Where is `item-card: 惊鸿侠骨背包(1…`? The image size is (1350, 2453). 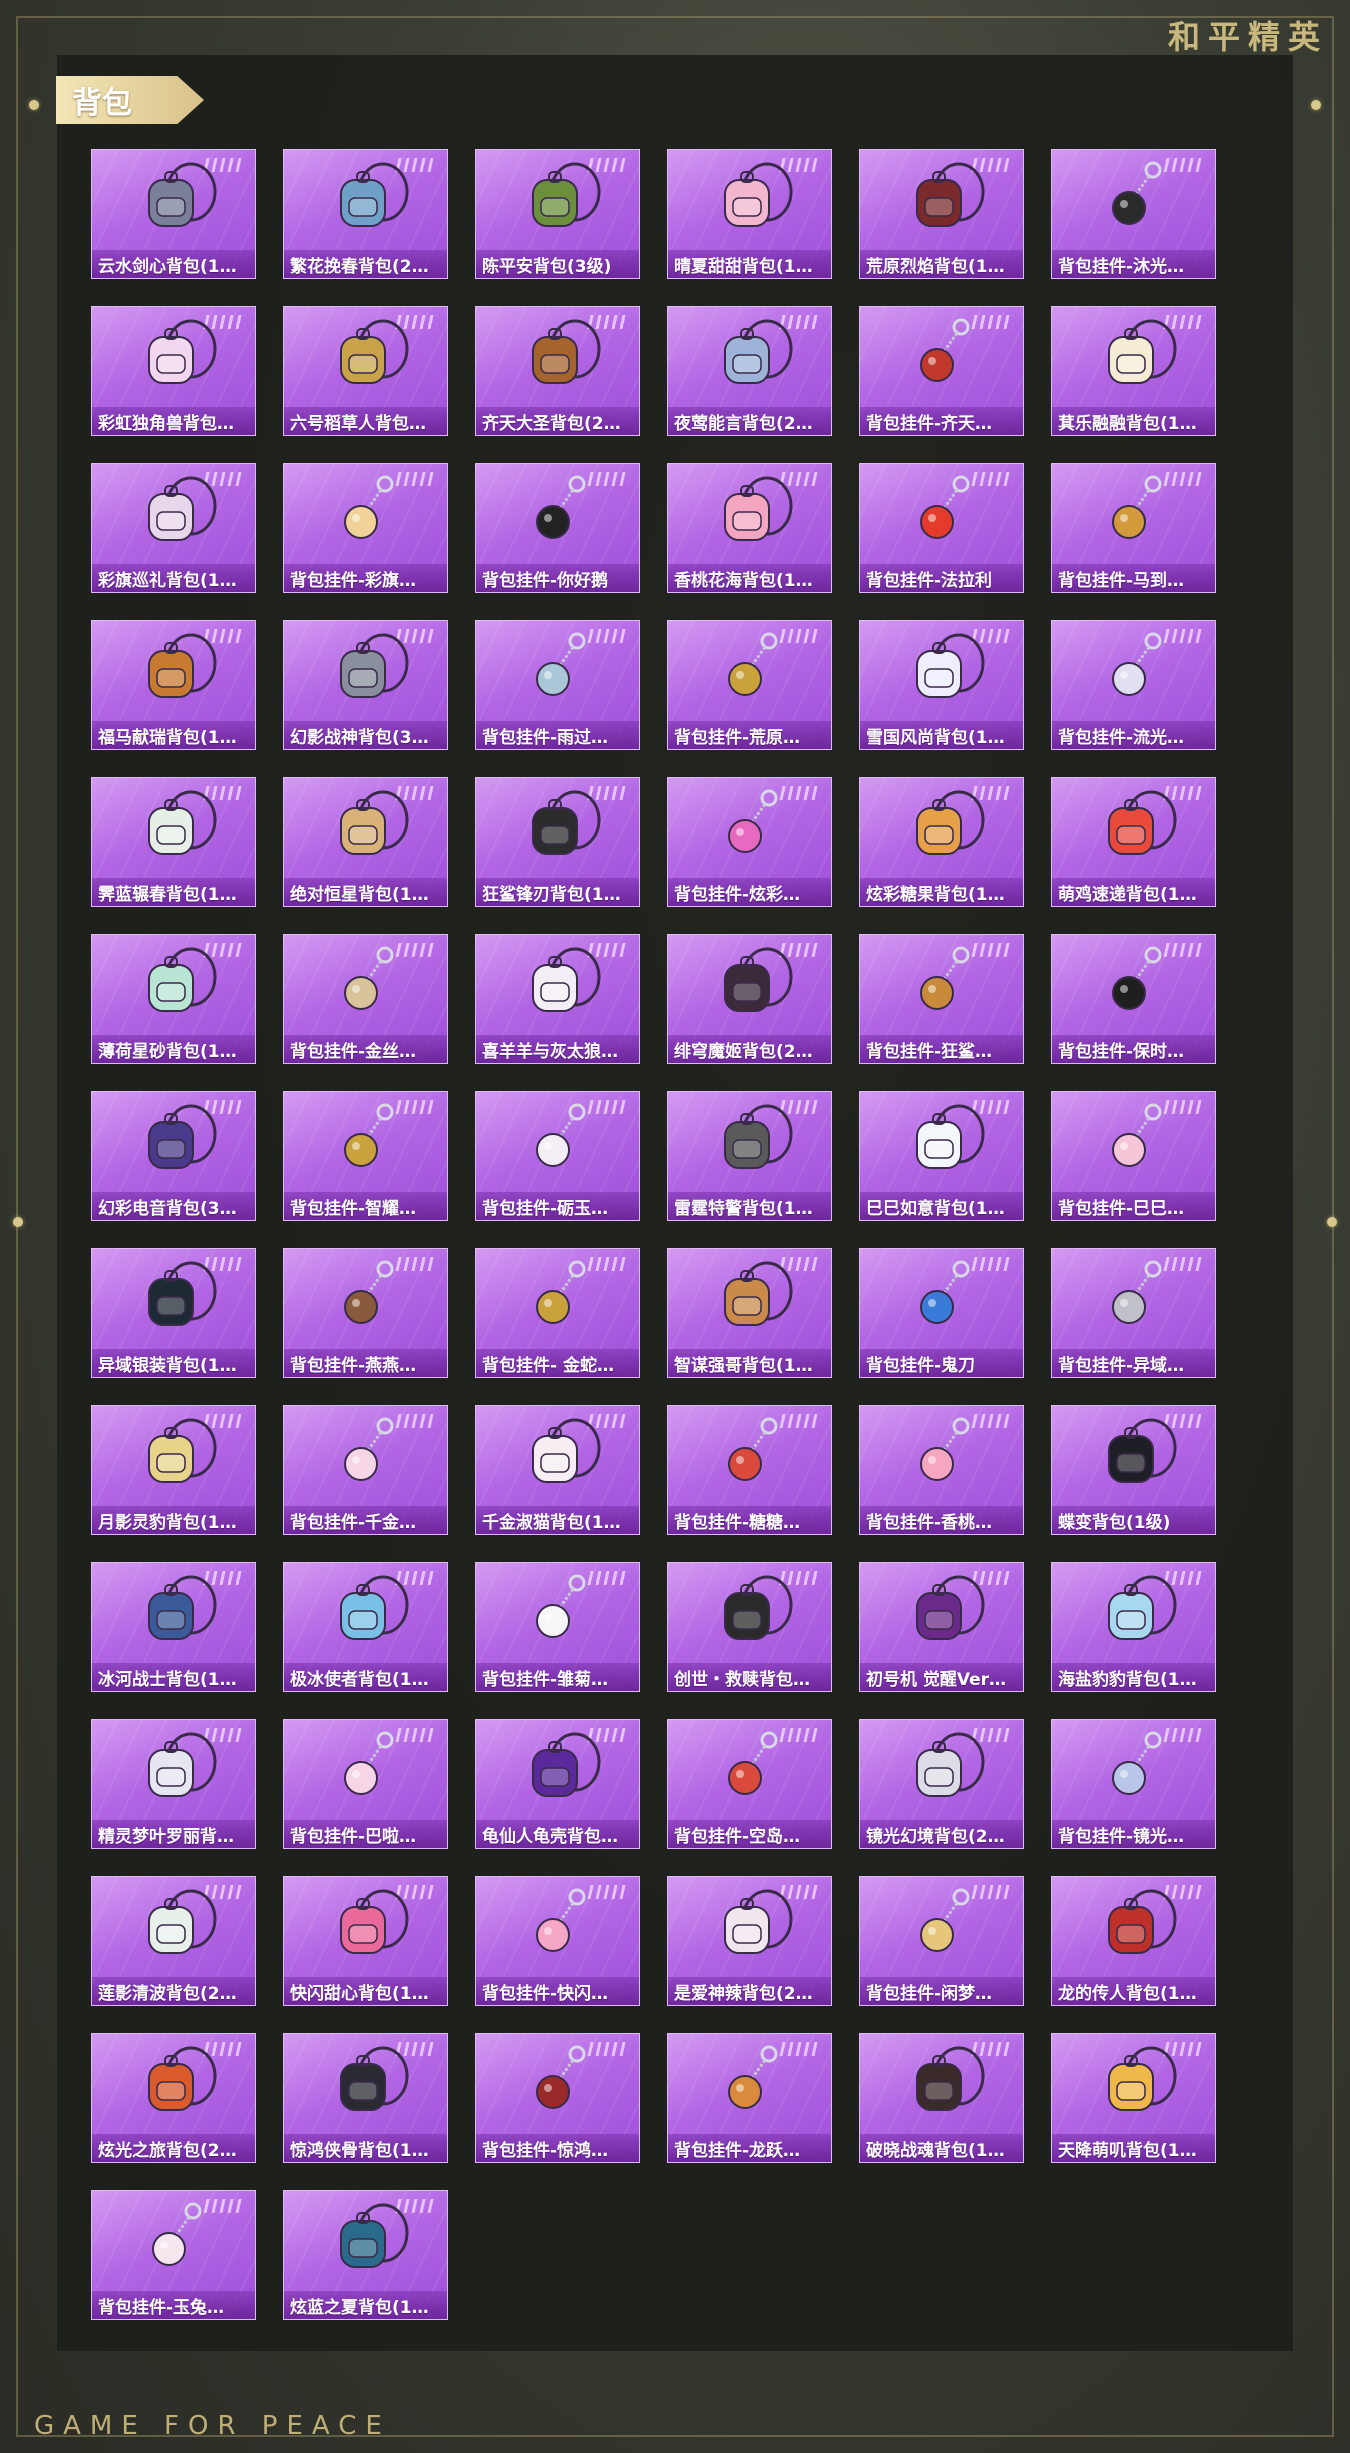
item-card: 惊鸿侠骨背包(1… is located at coordinates (365, 2098).